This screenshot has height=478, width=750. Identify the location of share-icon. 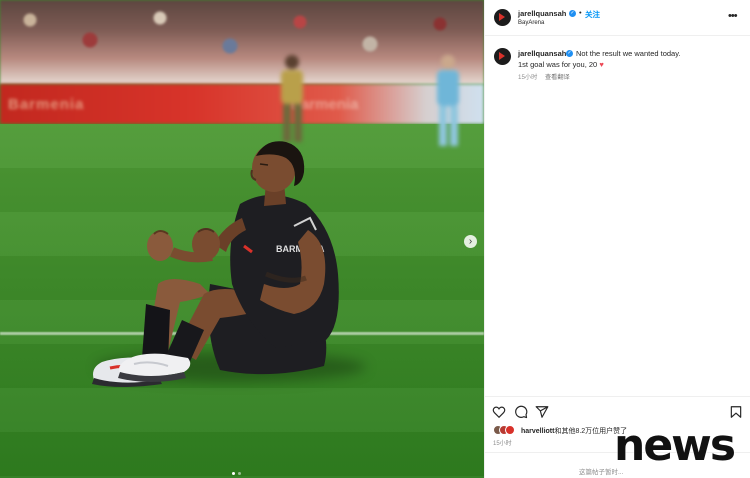
(542, 412).